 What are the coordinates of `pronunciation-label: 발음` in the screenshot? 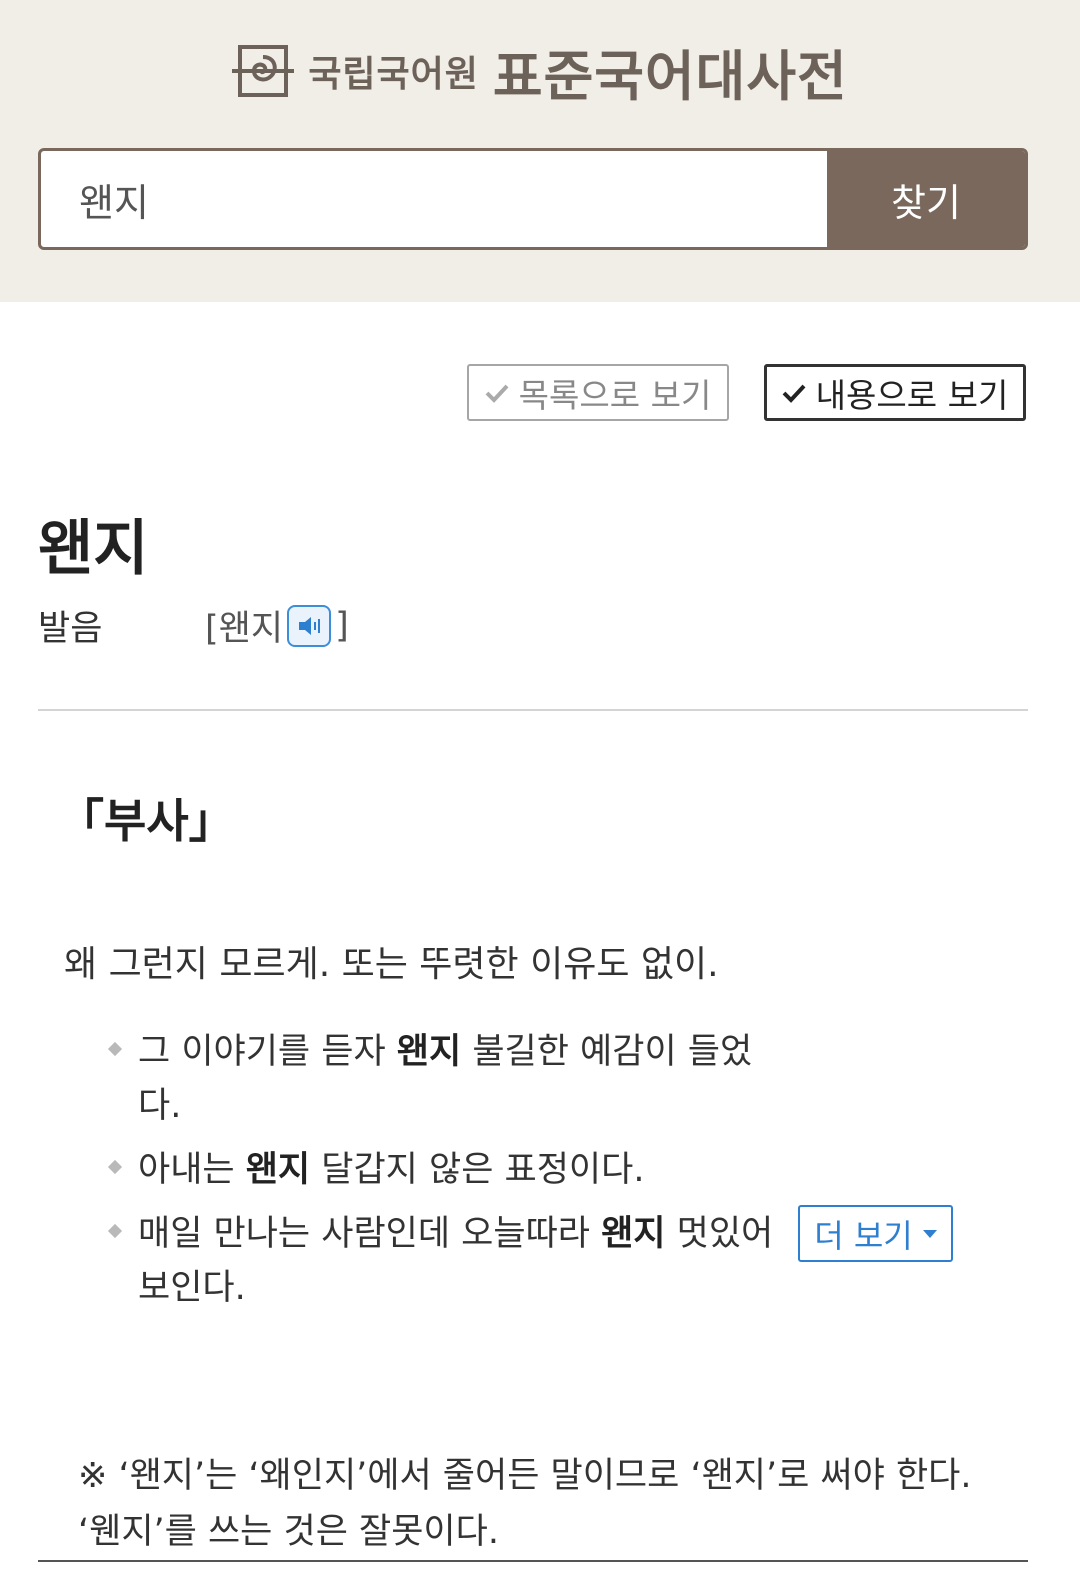 It's located at (70, 629).